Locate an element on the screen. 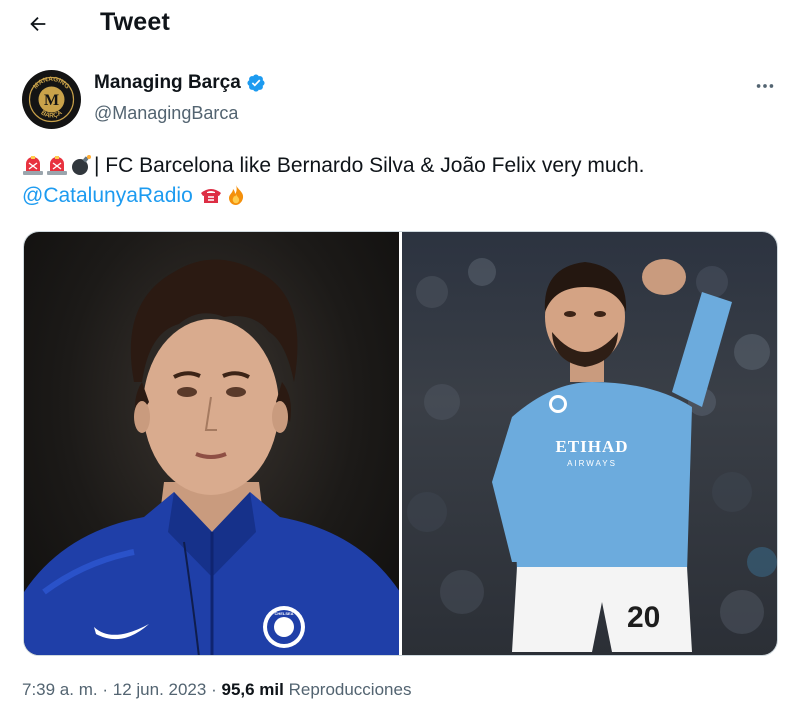  shorts-number: 20 is located at coordinates (643, 617).